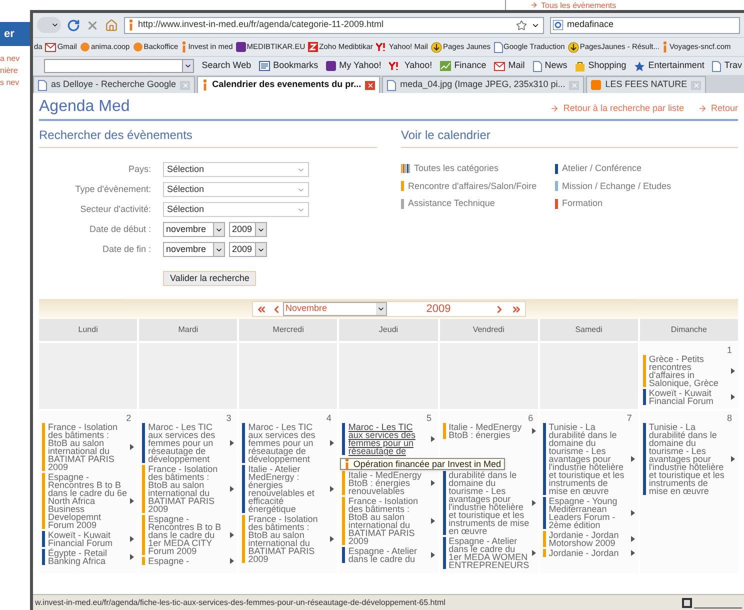 This screenshot has height=610, width=744. I want to click on event-link: Espagne - Young Mediterranean Leaders Forum - 2ème édition, so click(588, 513).